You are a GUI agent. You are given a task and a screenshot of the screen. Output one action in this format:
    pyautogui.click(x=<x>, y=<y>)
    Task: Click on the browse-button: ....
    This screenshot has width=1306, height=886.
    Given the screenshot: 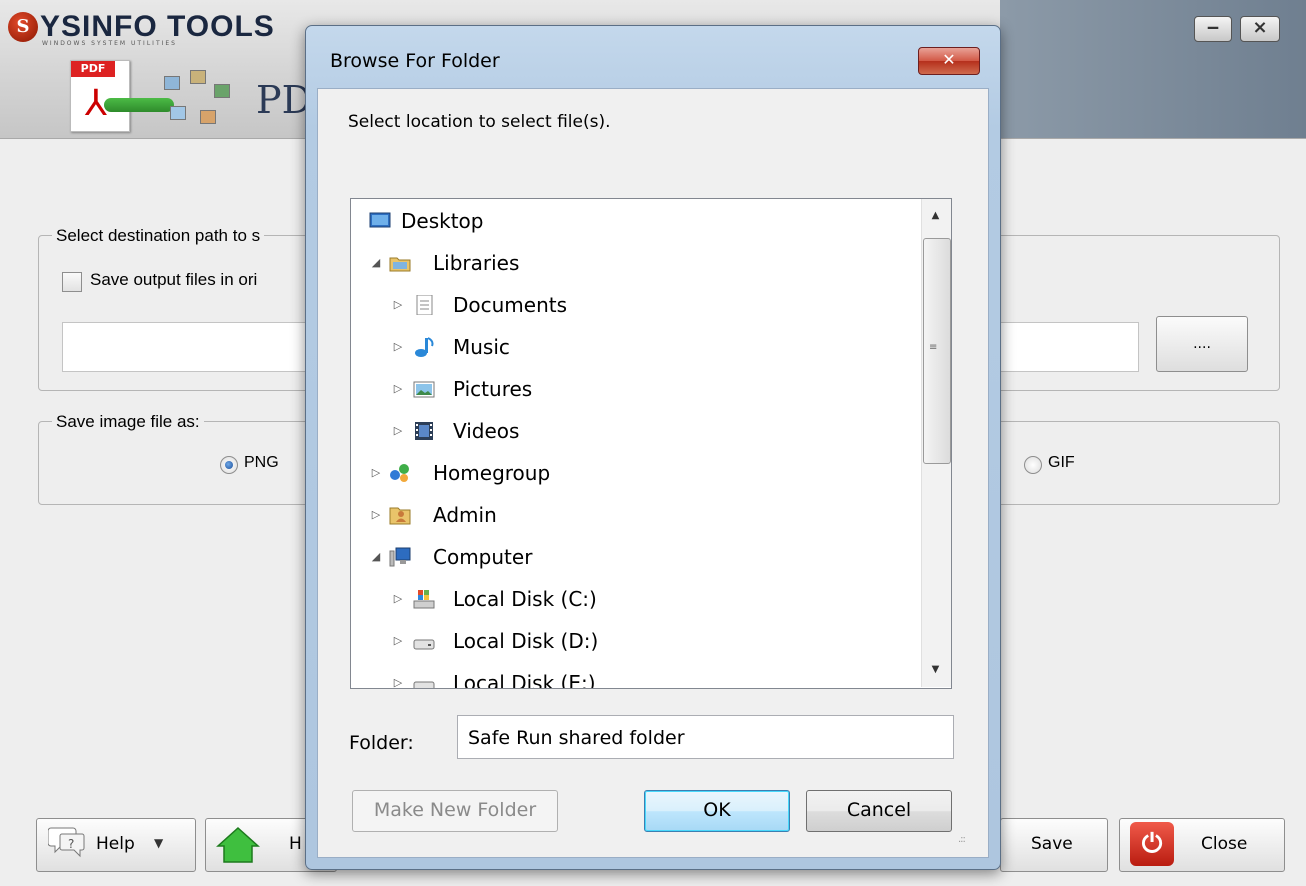 What is the action you would take?
    pyautogui.click(x=1202, y=344)
    